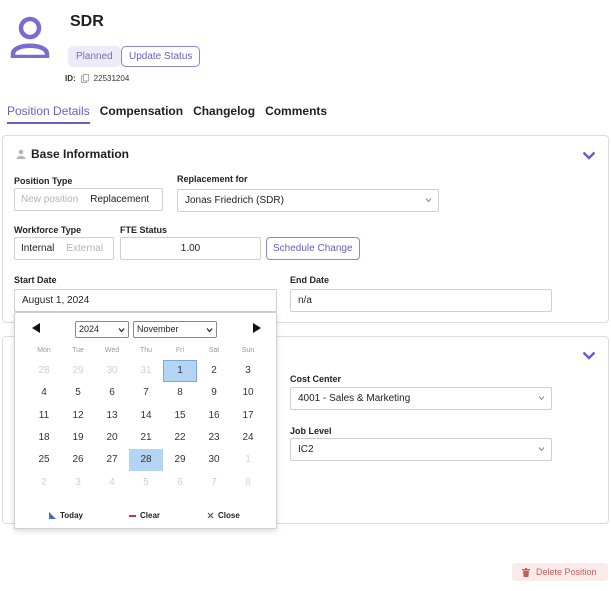 The height and width of the screenshot is (591, 611). What do you see at coordinates (78, 416) in the screenshot?
I see `calendar-day: 12` at bounding box center [78, 416].